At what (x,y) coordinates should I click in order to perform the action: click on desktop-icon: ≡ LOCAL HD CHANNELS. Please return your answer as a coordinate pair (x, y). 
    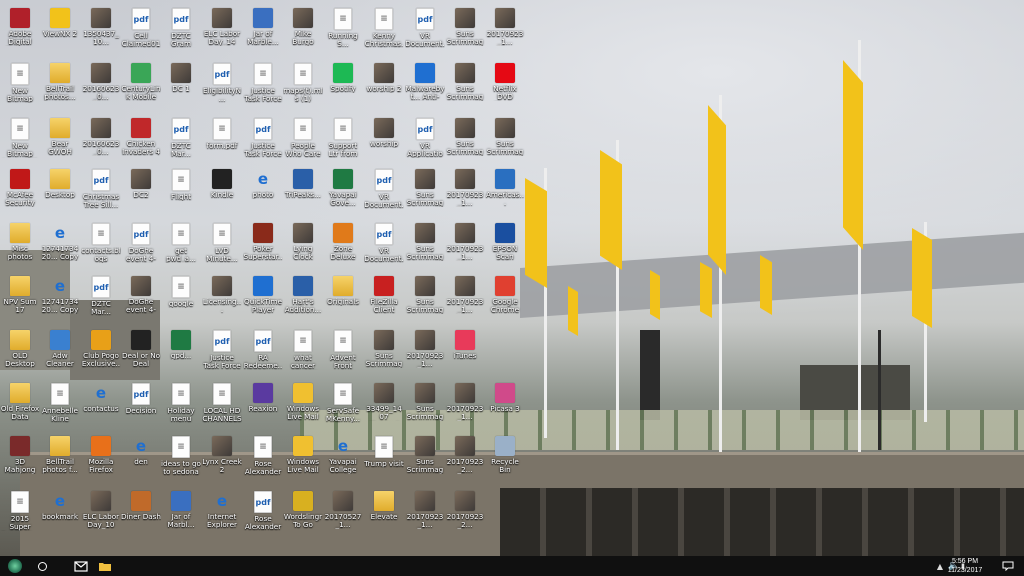
    Looking at the image, I should click on (222, 407).